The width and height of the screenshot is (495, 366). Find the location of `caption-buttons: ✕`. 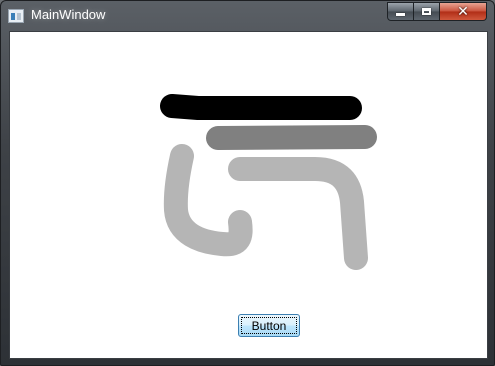

caption-buttons: ✕ is located at coordinates (437, 11).